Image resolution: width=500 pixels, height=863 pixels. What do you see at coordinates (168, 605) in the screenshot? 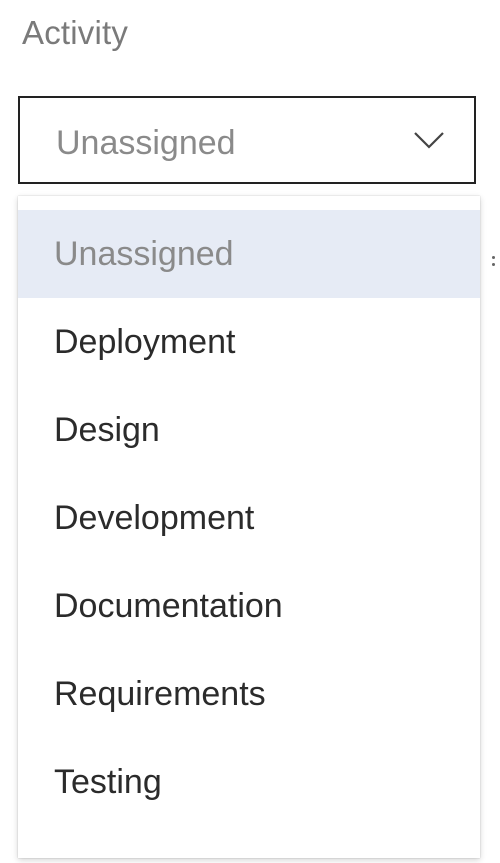
I see `option-label: Documentation` at bounding box center [168, 605].